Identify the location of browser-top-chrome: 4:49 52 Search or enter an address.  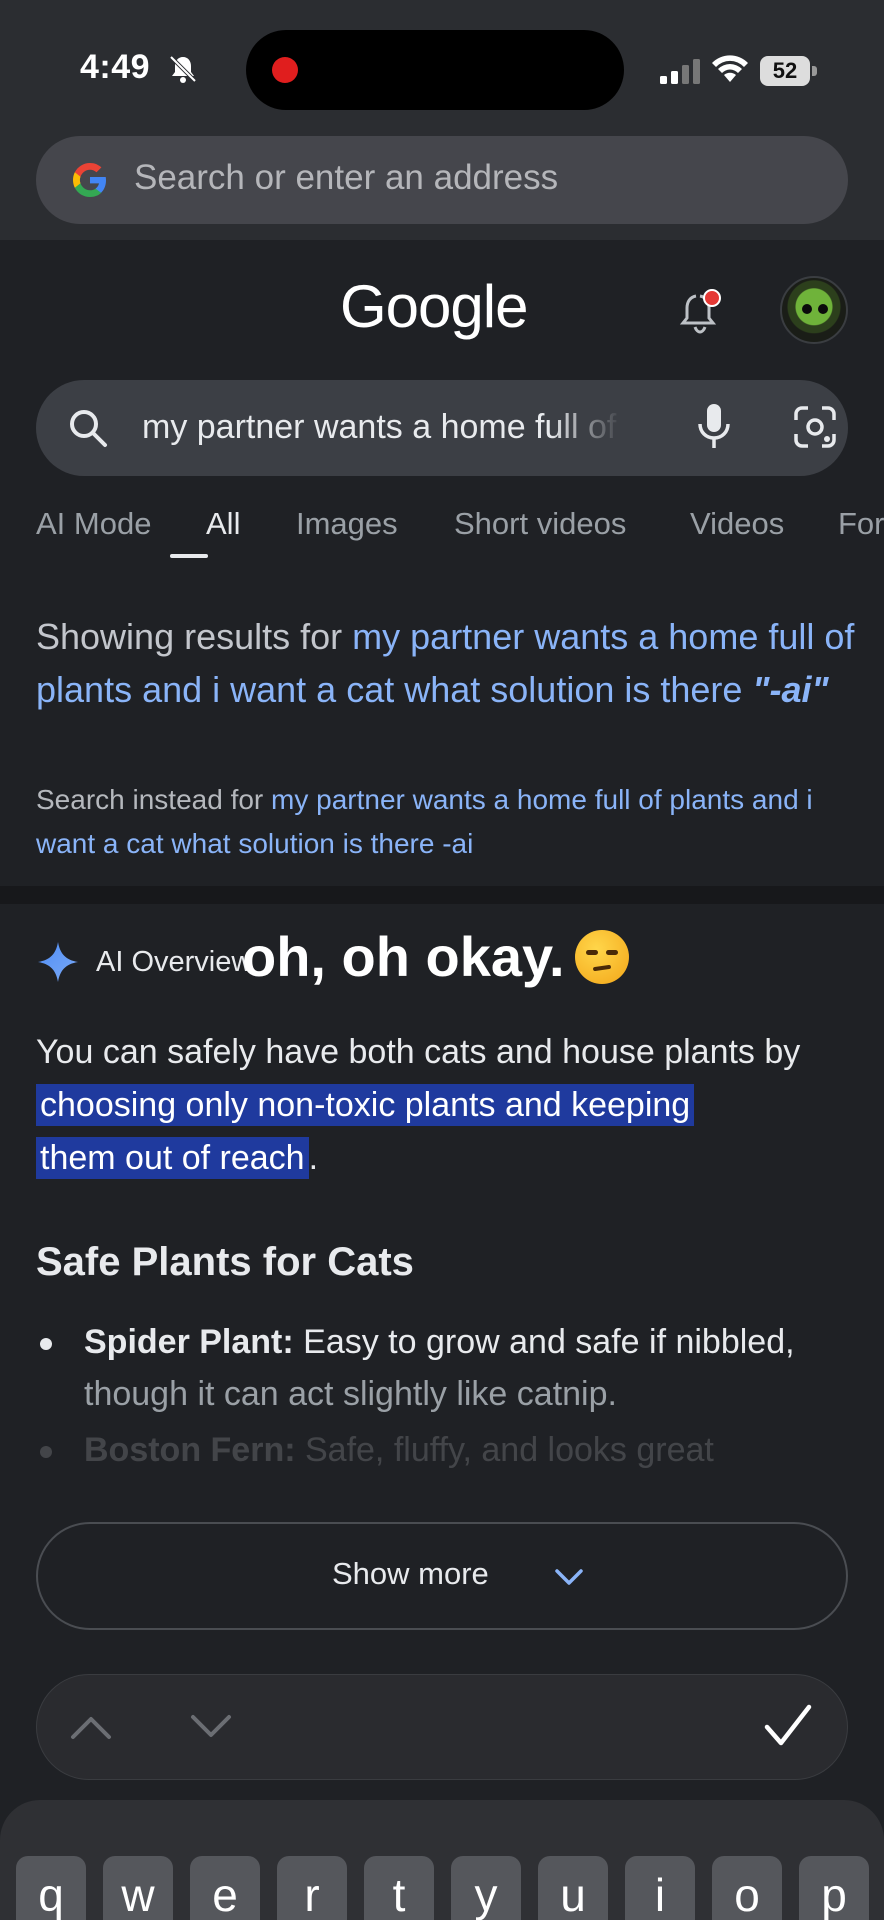
(442, 120).